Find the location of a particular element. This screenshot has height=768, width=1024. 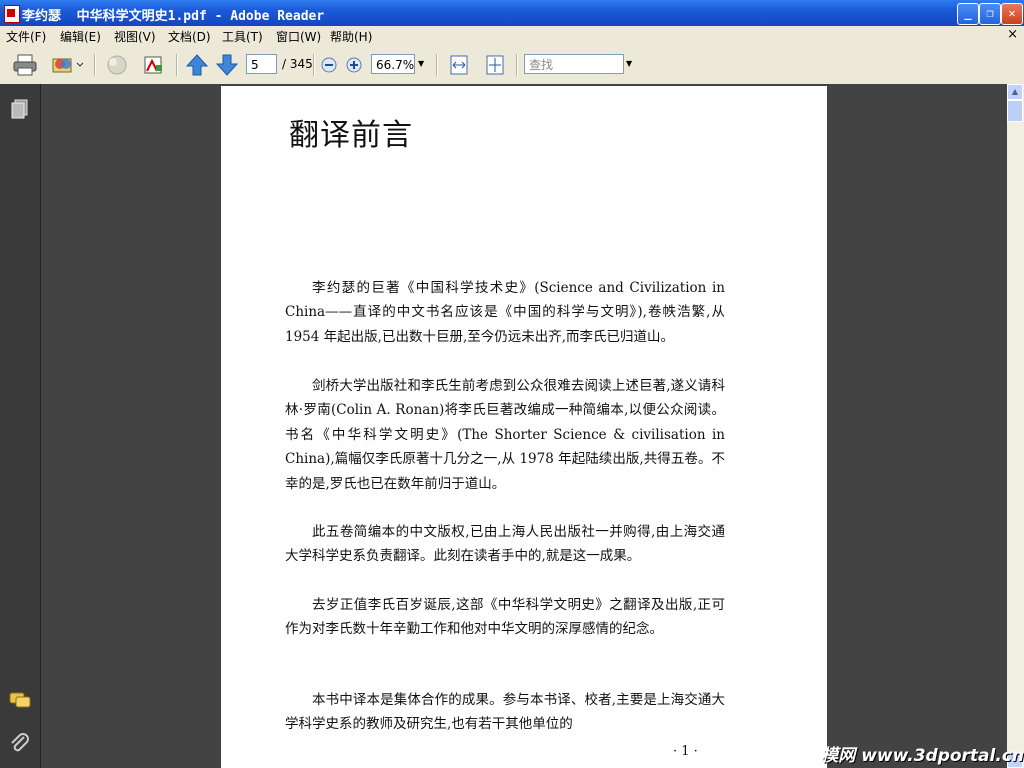

page-heading: 翻译前言 is located at coordinates (351, 135).